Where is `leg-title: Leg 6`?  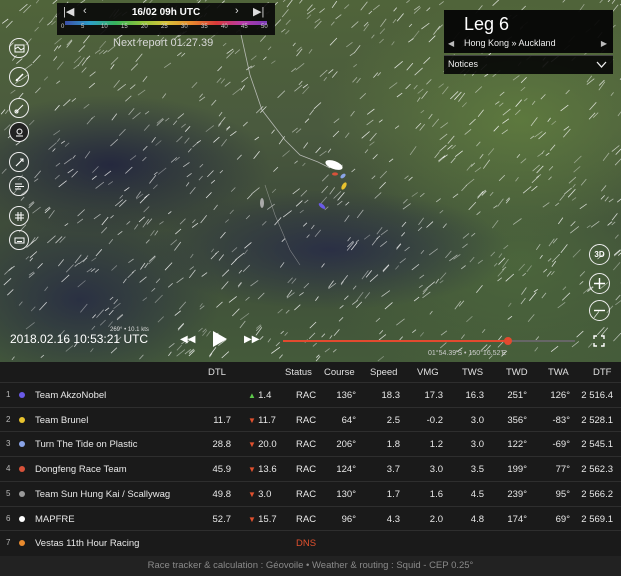
leg-title: Leg 6 is located at coordinates (487, 24).